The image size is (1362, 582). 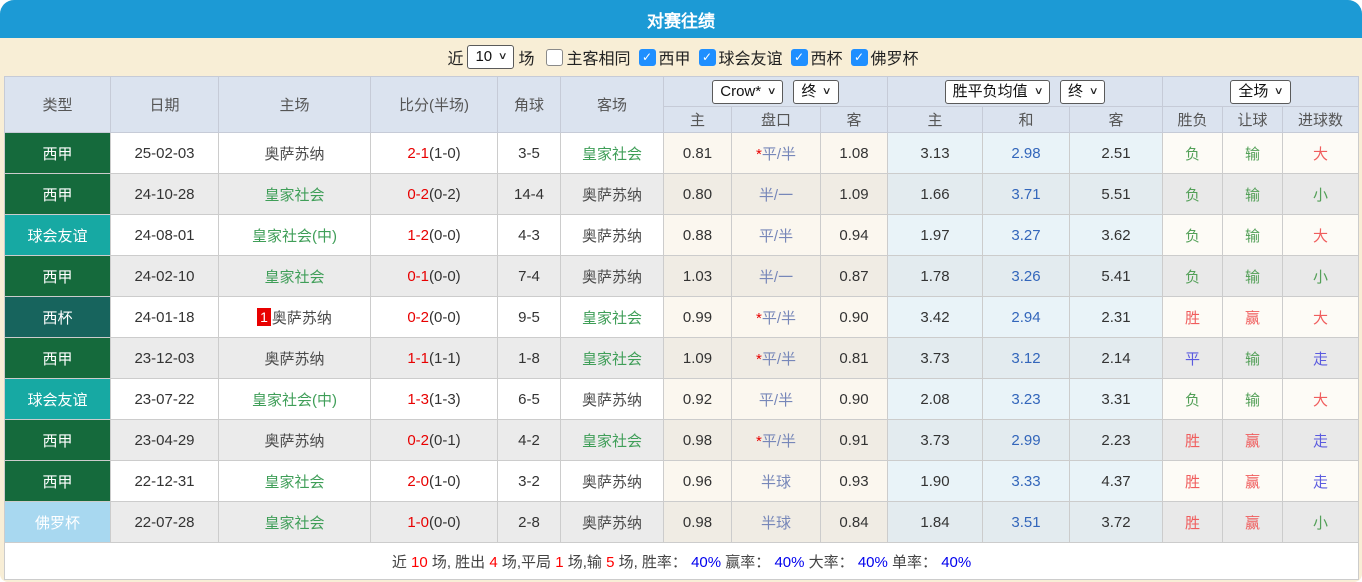 I want to click on odds-time-select: 终 ∨, so click(x=816, y=91).